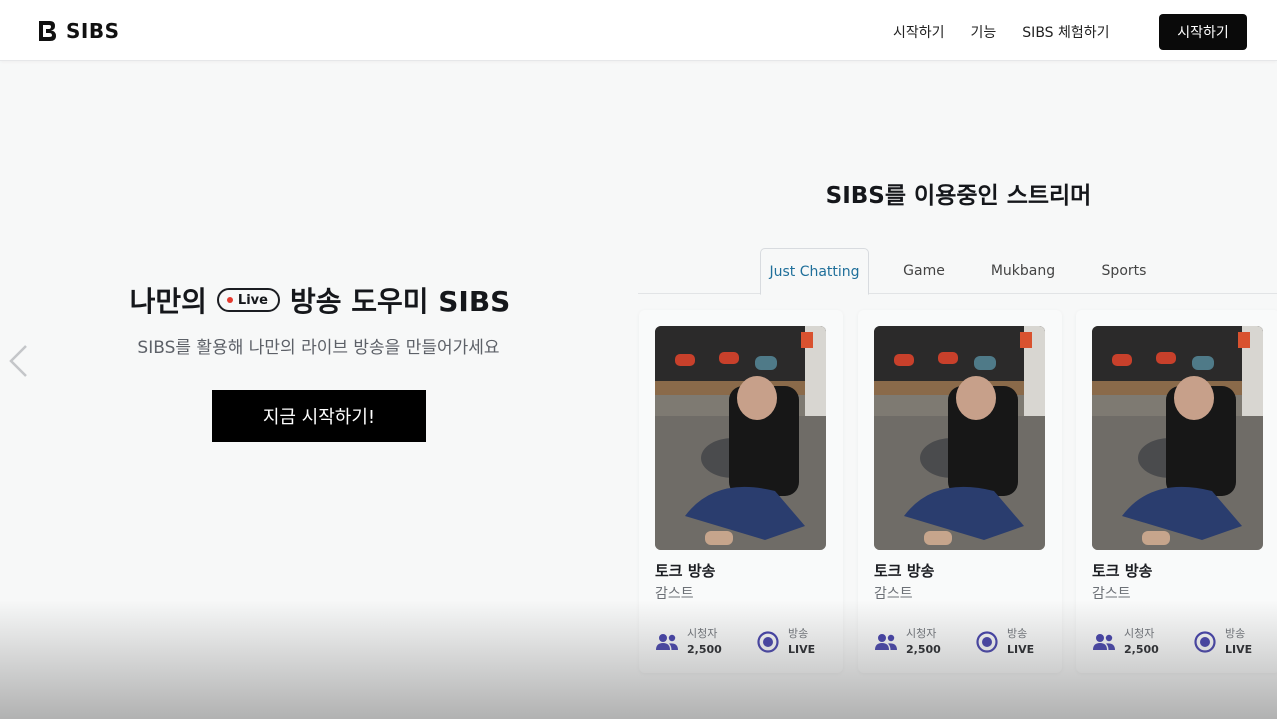  Describe the element at coordinates (638, 30) in the screenshot. I see `top-navbar: SIBS 시작하기 기능 SIBS 체험하기 시작하기` at that location.